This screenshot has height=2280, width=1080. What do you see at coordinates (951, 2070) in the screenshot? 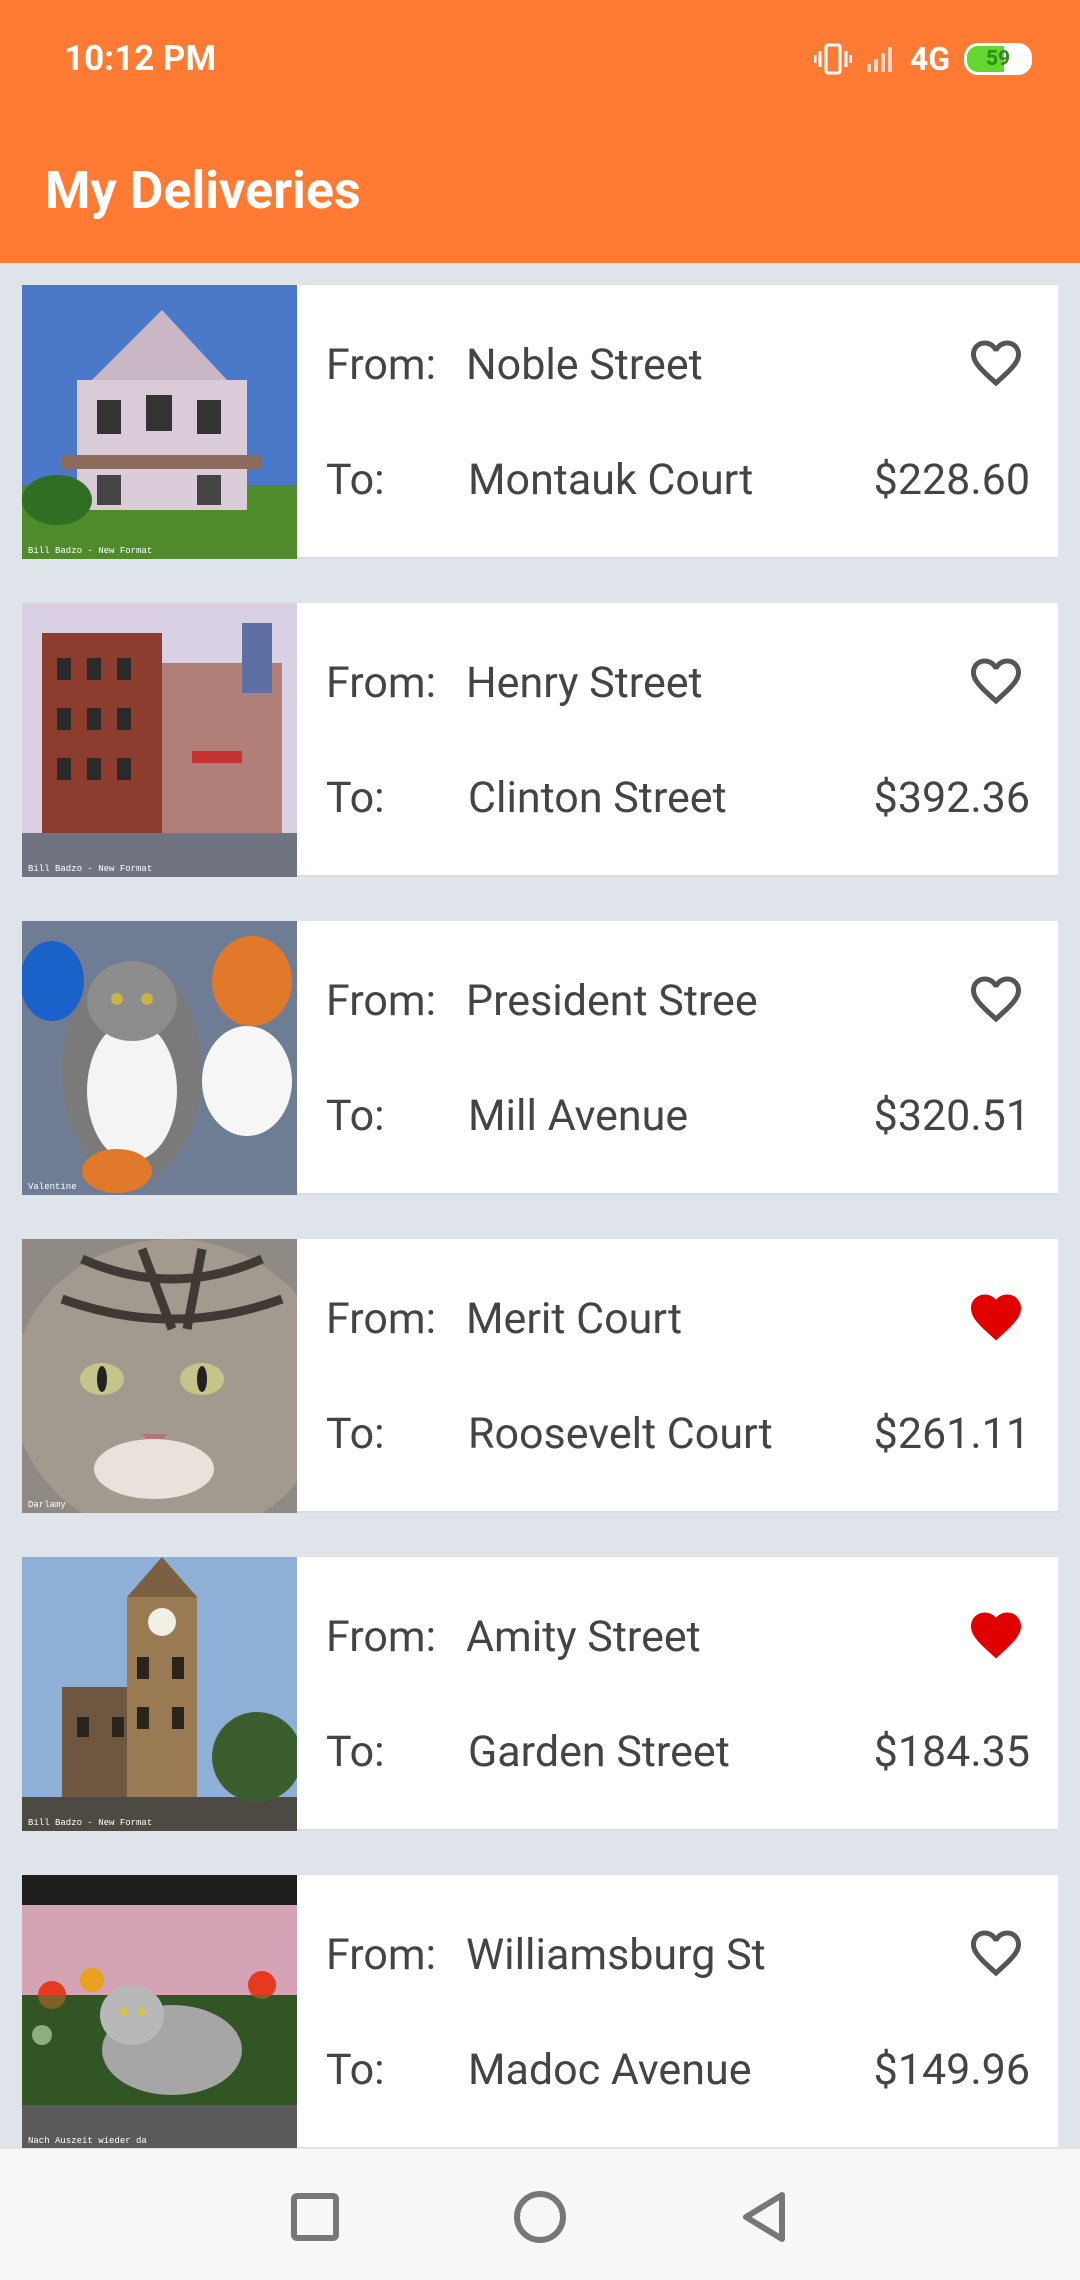
I see `delivery-price: $149.96` at bounding box center [951, 2070].